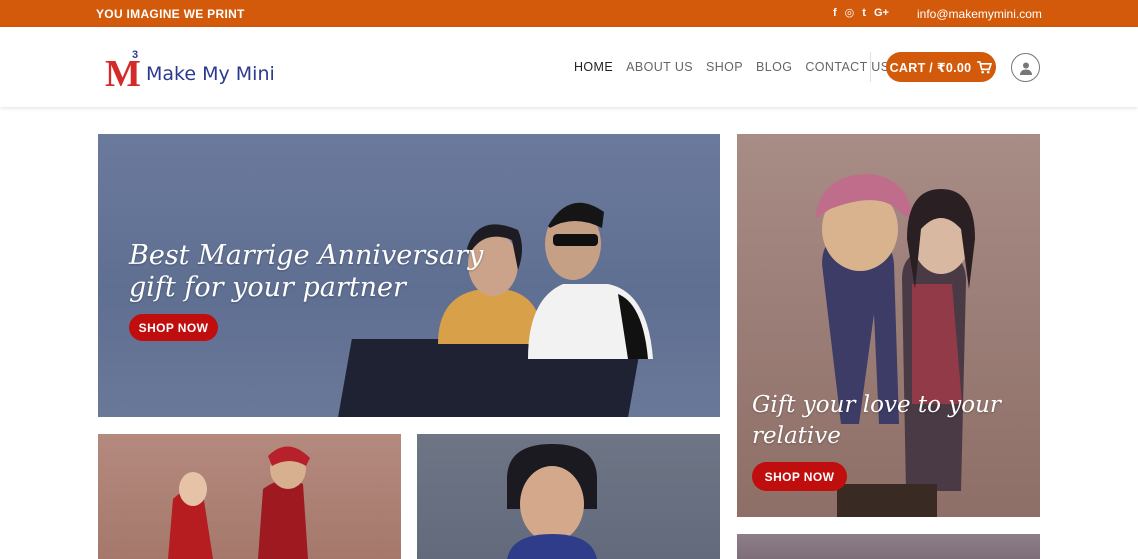 Image resolution: width=1138 pixels, height=559 pixels. I want to click on nav-item-contact-us: CONTACT US, so click(847, 67).